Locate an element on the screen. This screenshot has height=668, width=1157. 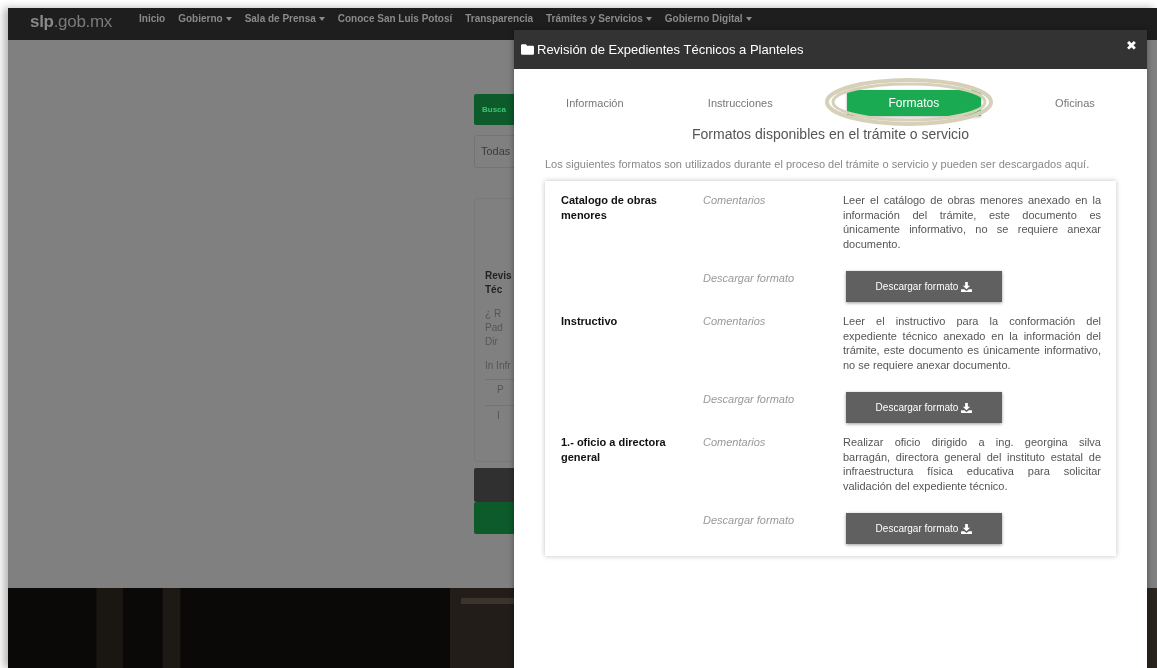
nav-link: Sala de Prensa is located at coordinates (284, 18).